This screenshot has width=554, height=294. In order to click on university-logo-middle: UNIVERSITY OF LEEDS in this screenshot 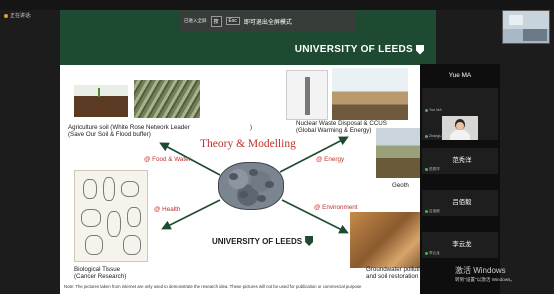, I will do `click(263, 241)`.